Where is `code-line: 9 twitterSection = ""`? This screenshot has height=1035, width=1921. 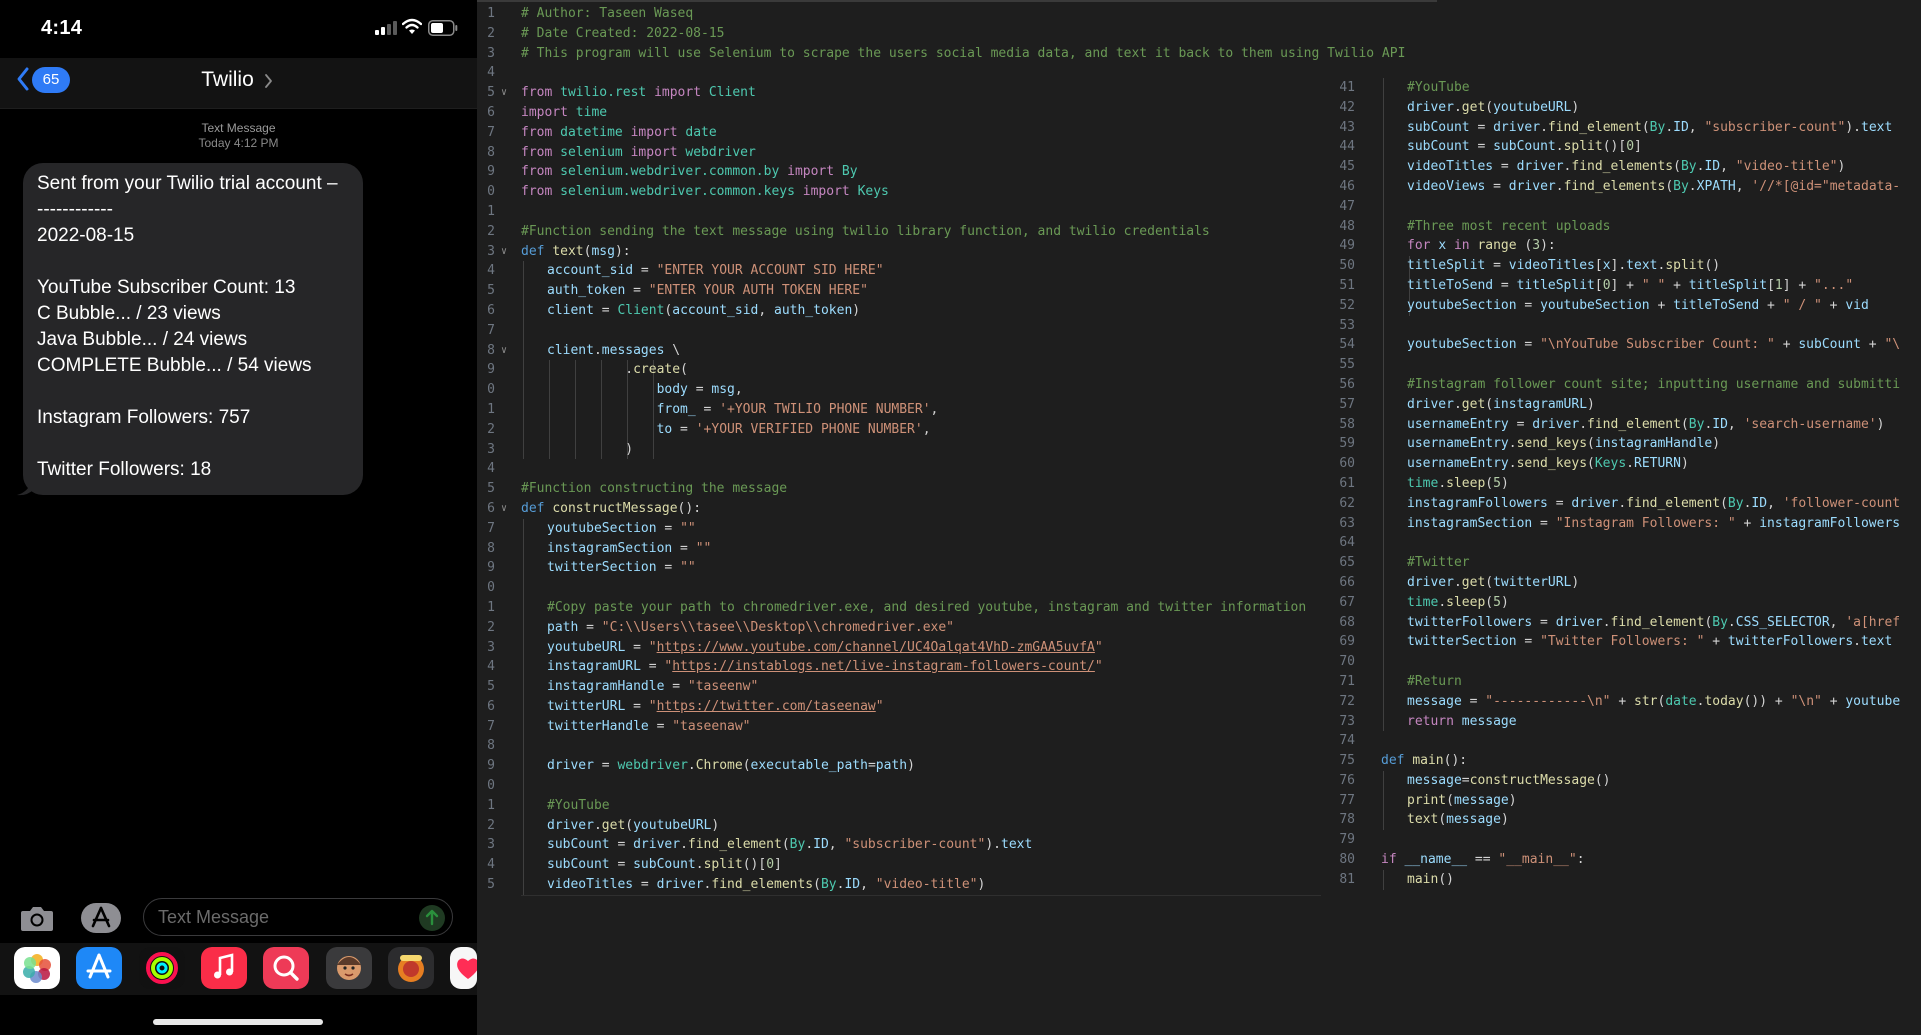 code-line: 9 twitterSection = "" is located at coordinates (907, 568).